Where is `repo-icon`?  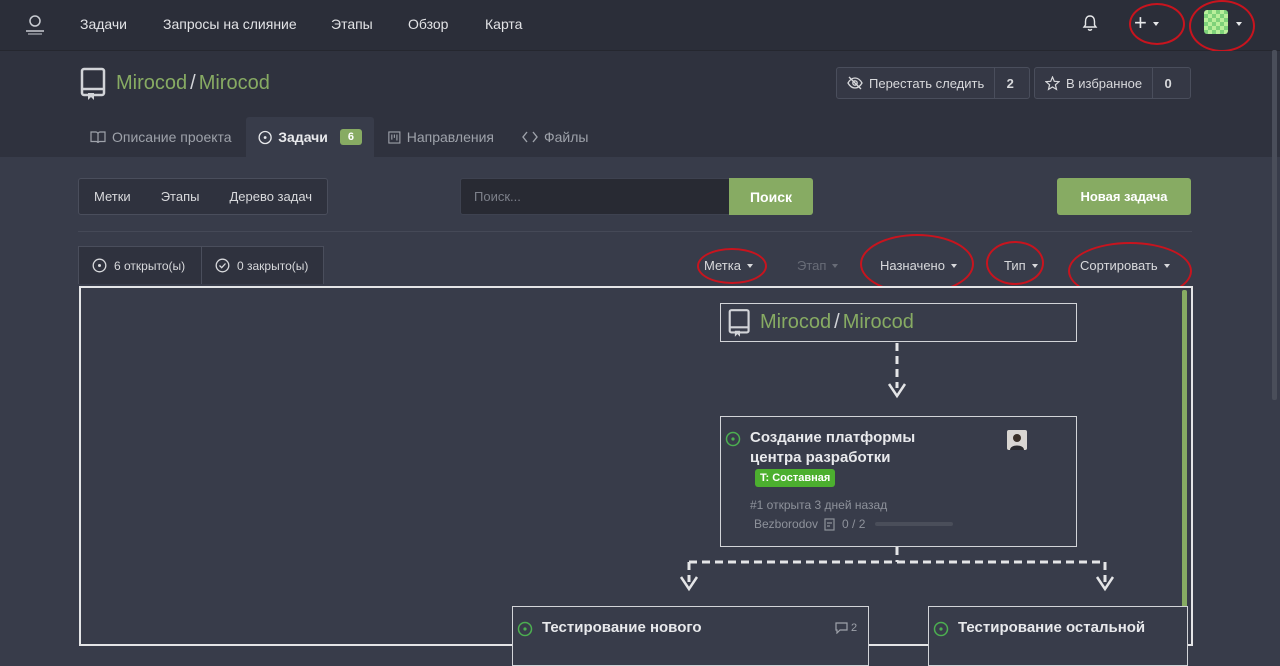 repo-icon is located at coordinates (739, 322).